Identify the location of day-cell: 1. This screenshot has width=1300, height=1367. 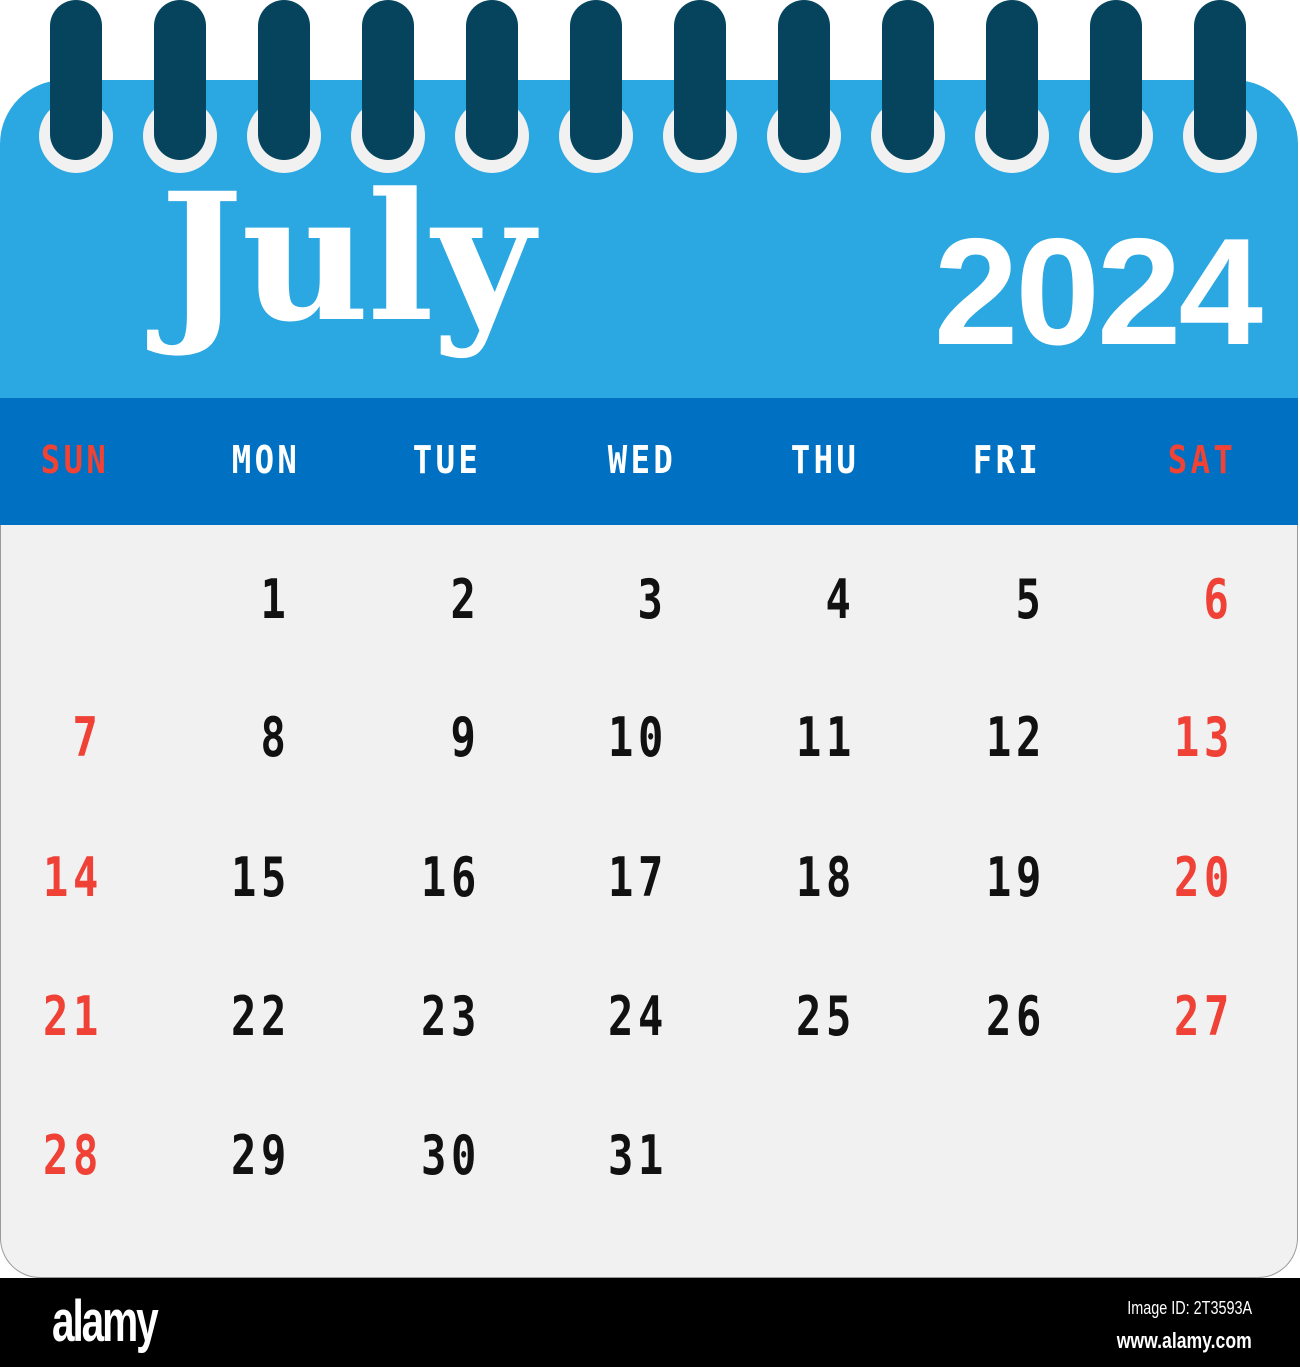
(276, 600).